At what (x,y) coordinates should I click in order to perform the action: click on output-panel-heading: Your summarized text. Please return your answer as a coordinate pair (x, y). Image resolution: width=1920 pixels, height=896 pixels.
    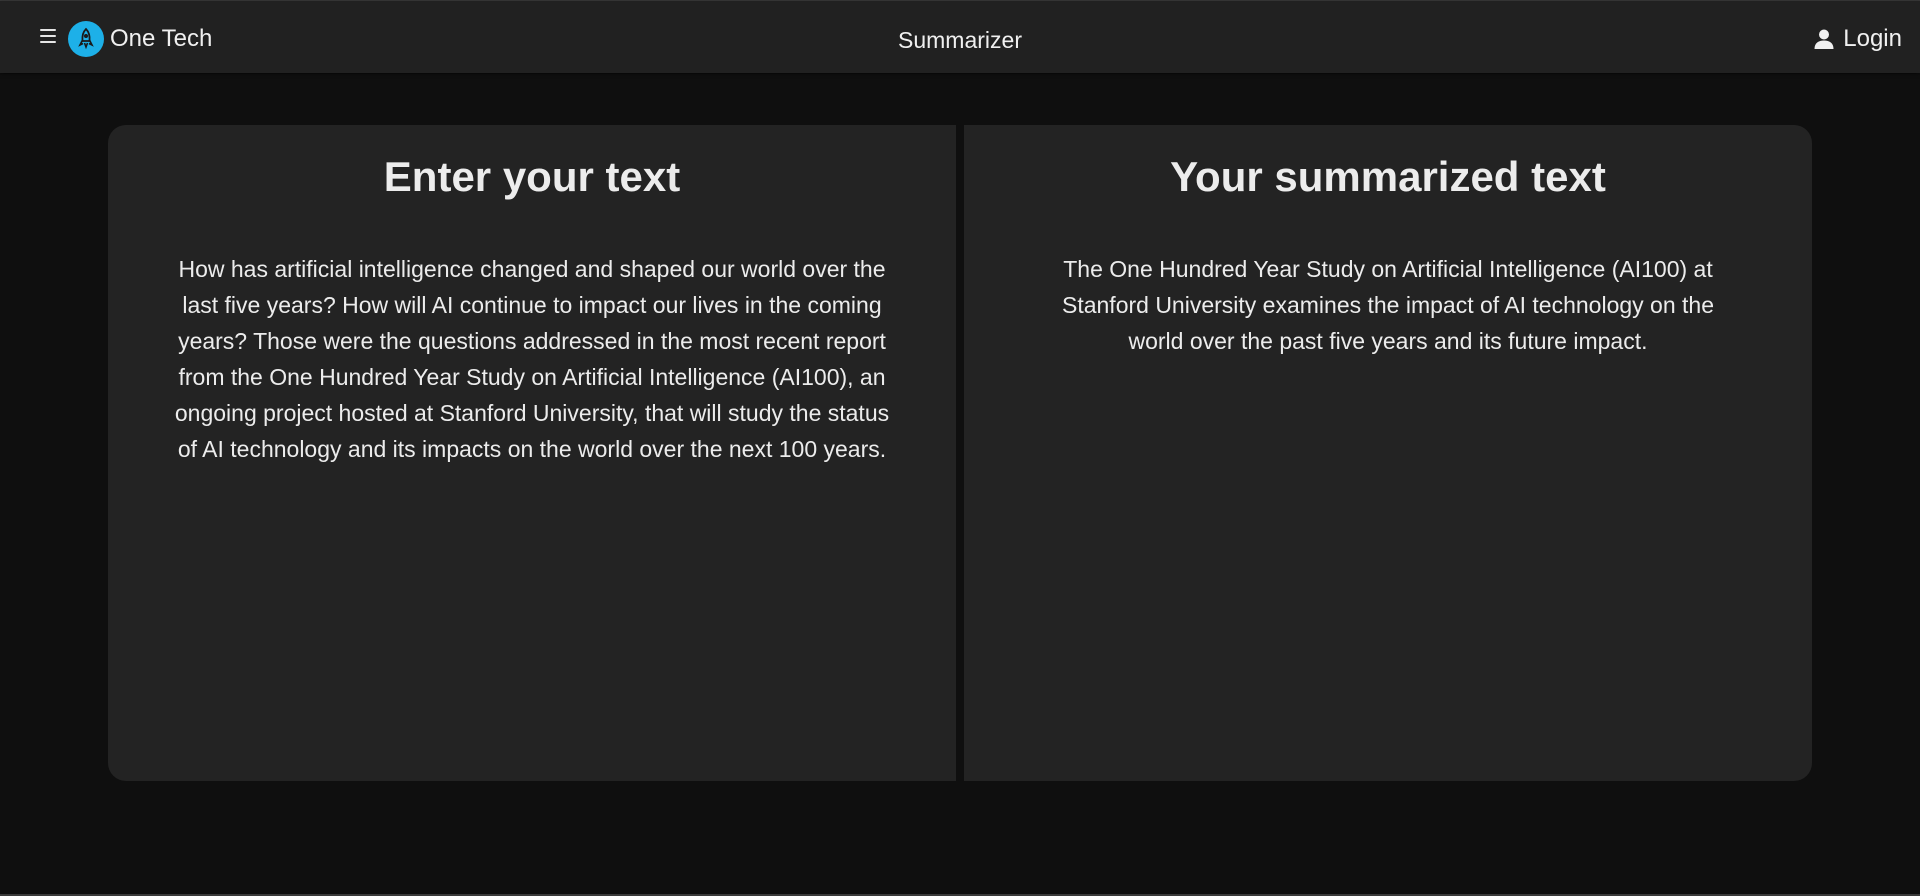
    Looking at the image, I should click on (1388, 176).